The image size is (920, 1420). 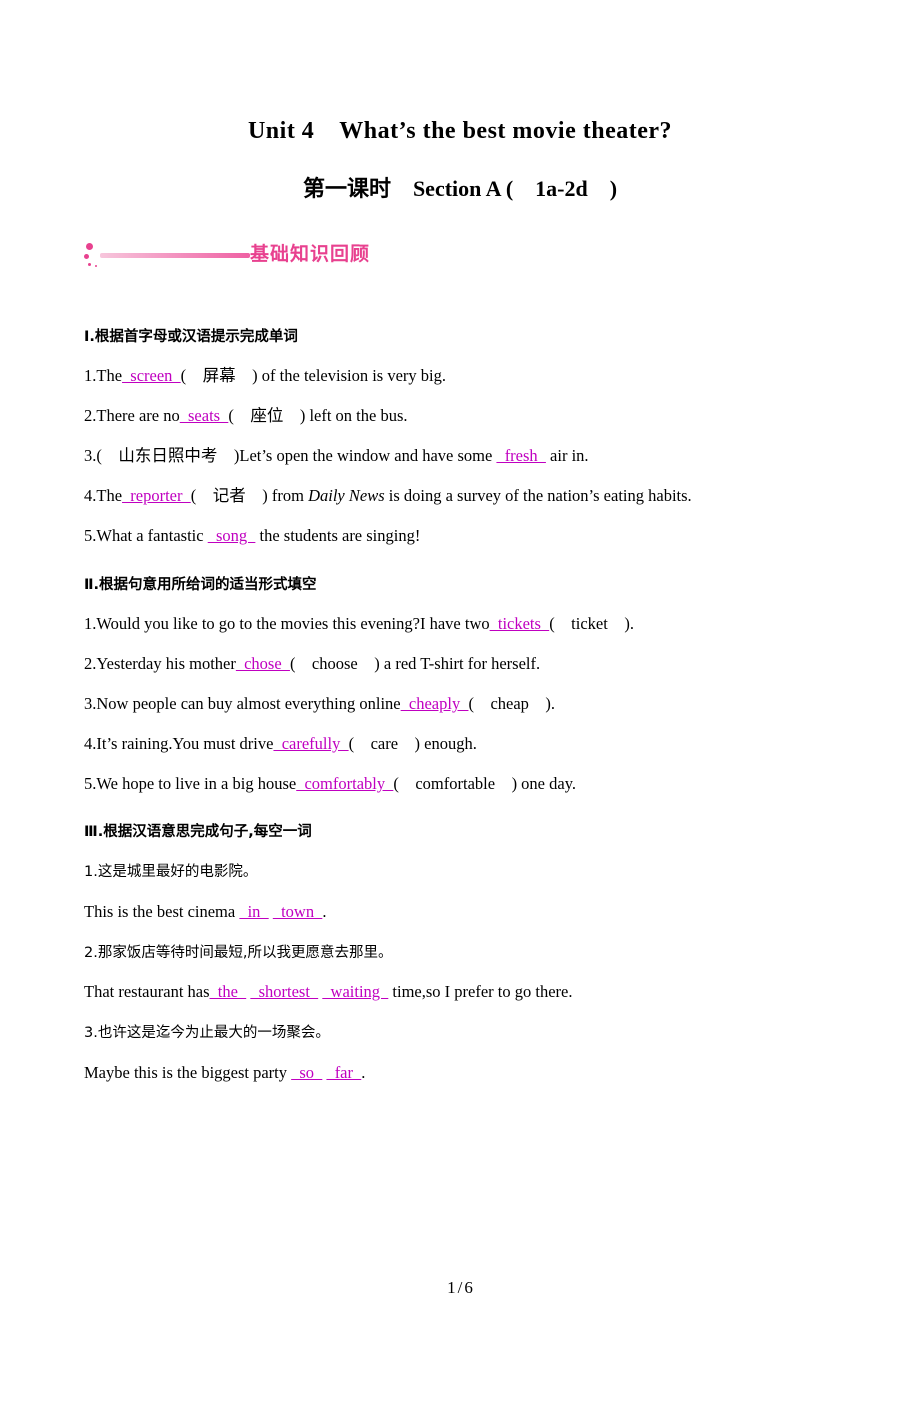 What do you see at coordinates (156, 495) in the screenshot?
I see `answer-blank: reporter` at bounding box center [156, 495].